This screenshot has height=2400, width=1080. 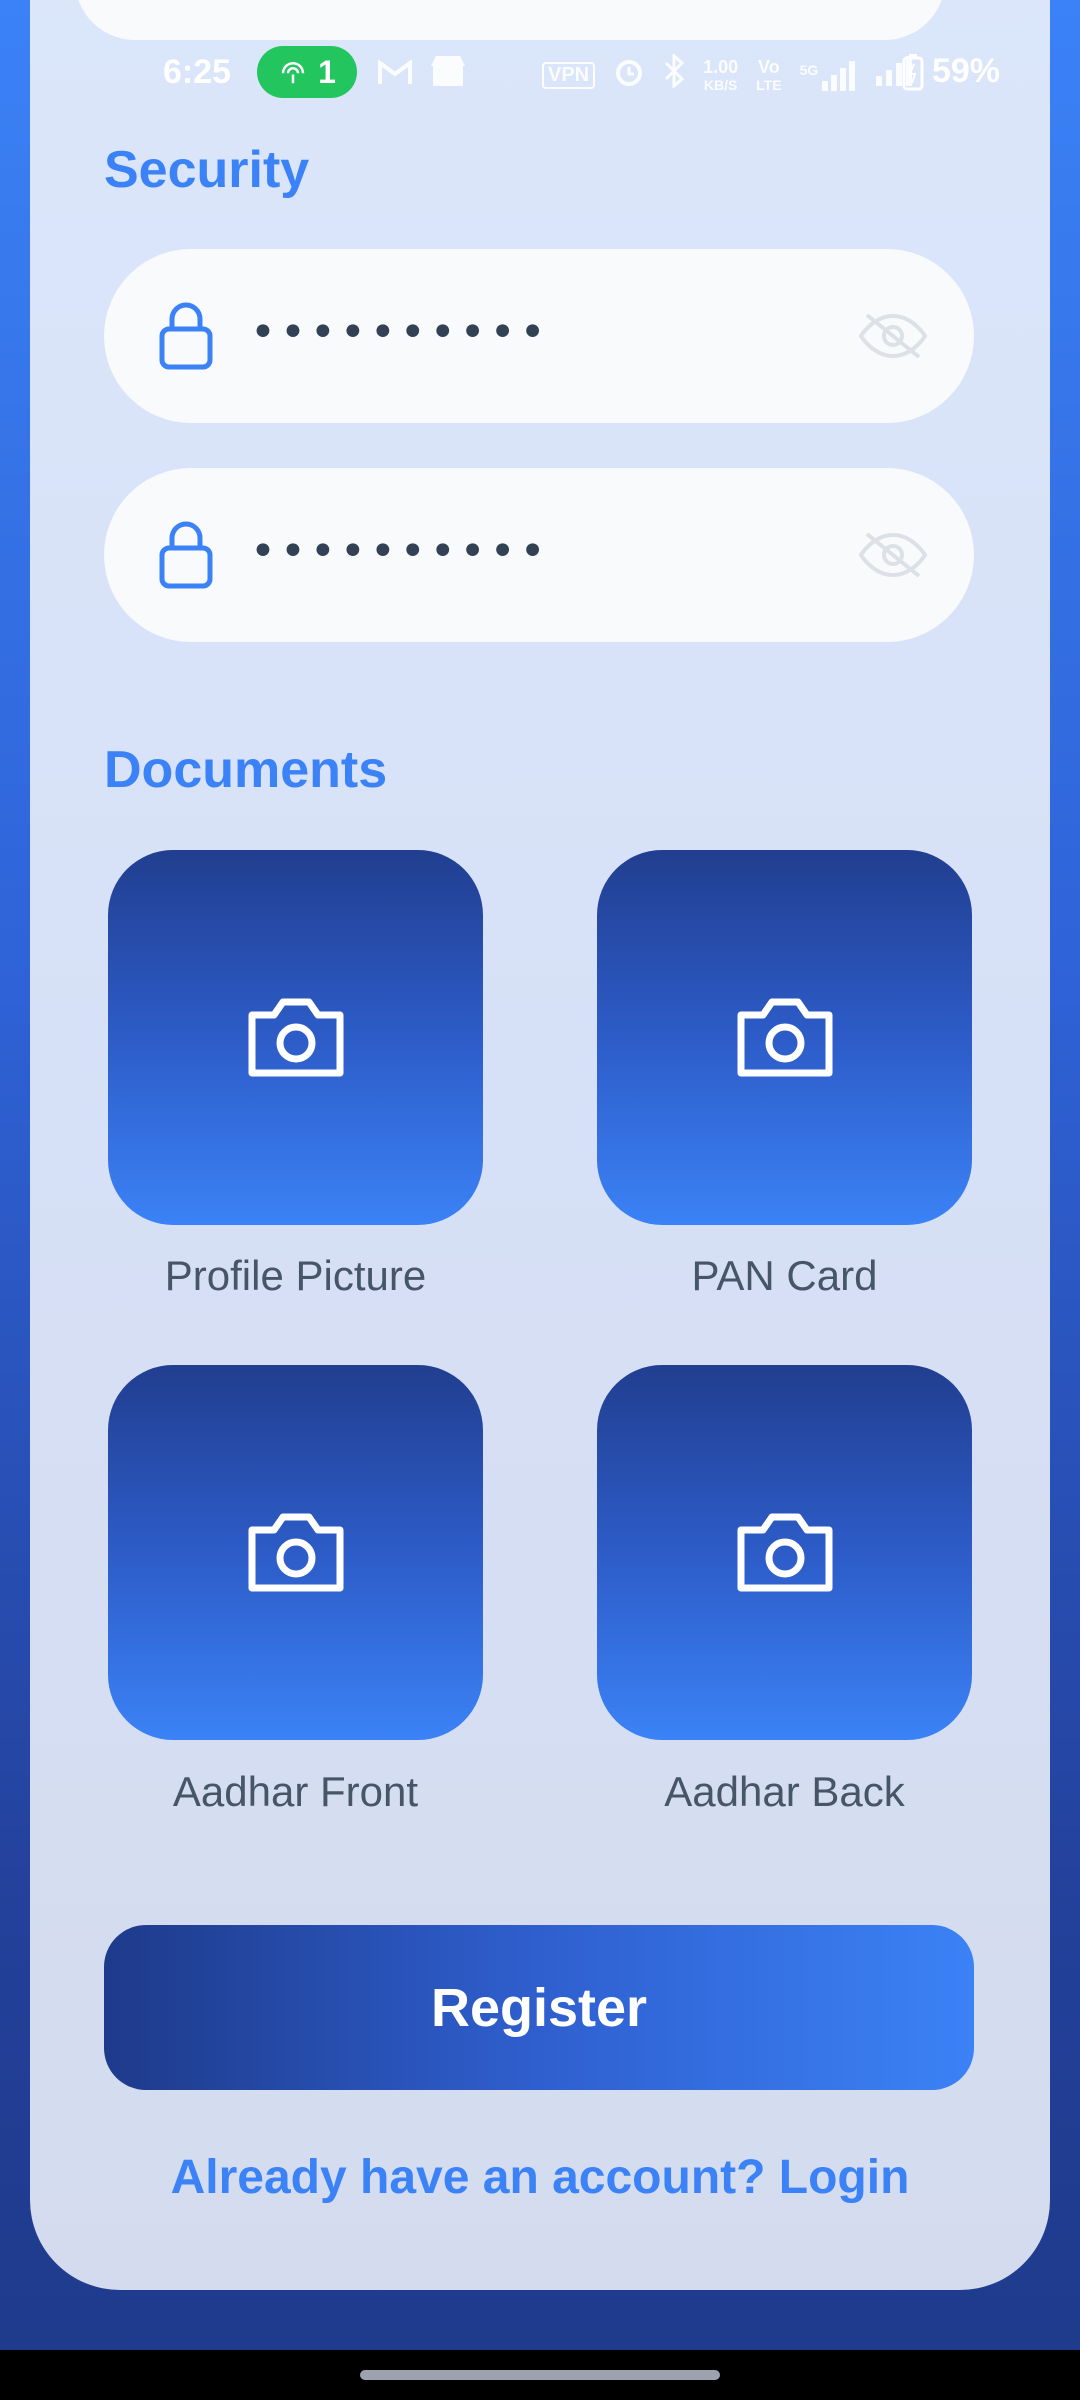 I want to click on aadhar-front-upload, so click(x=295, y=1552).